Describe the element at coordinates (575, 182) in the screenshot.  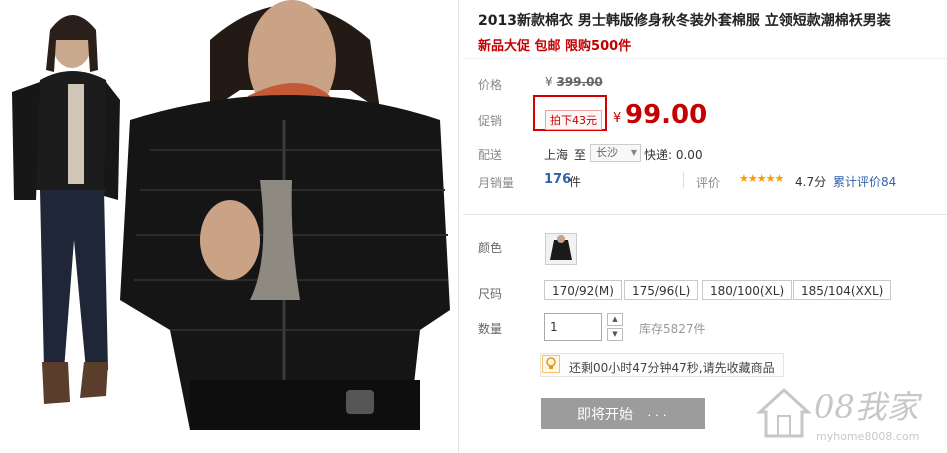
I see `monthly-sales-unit: 件` at that location.